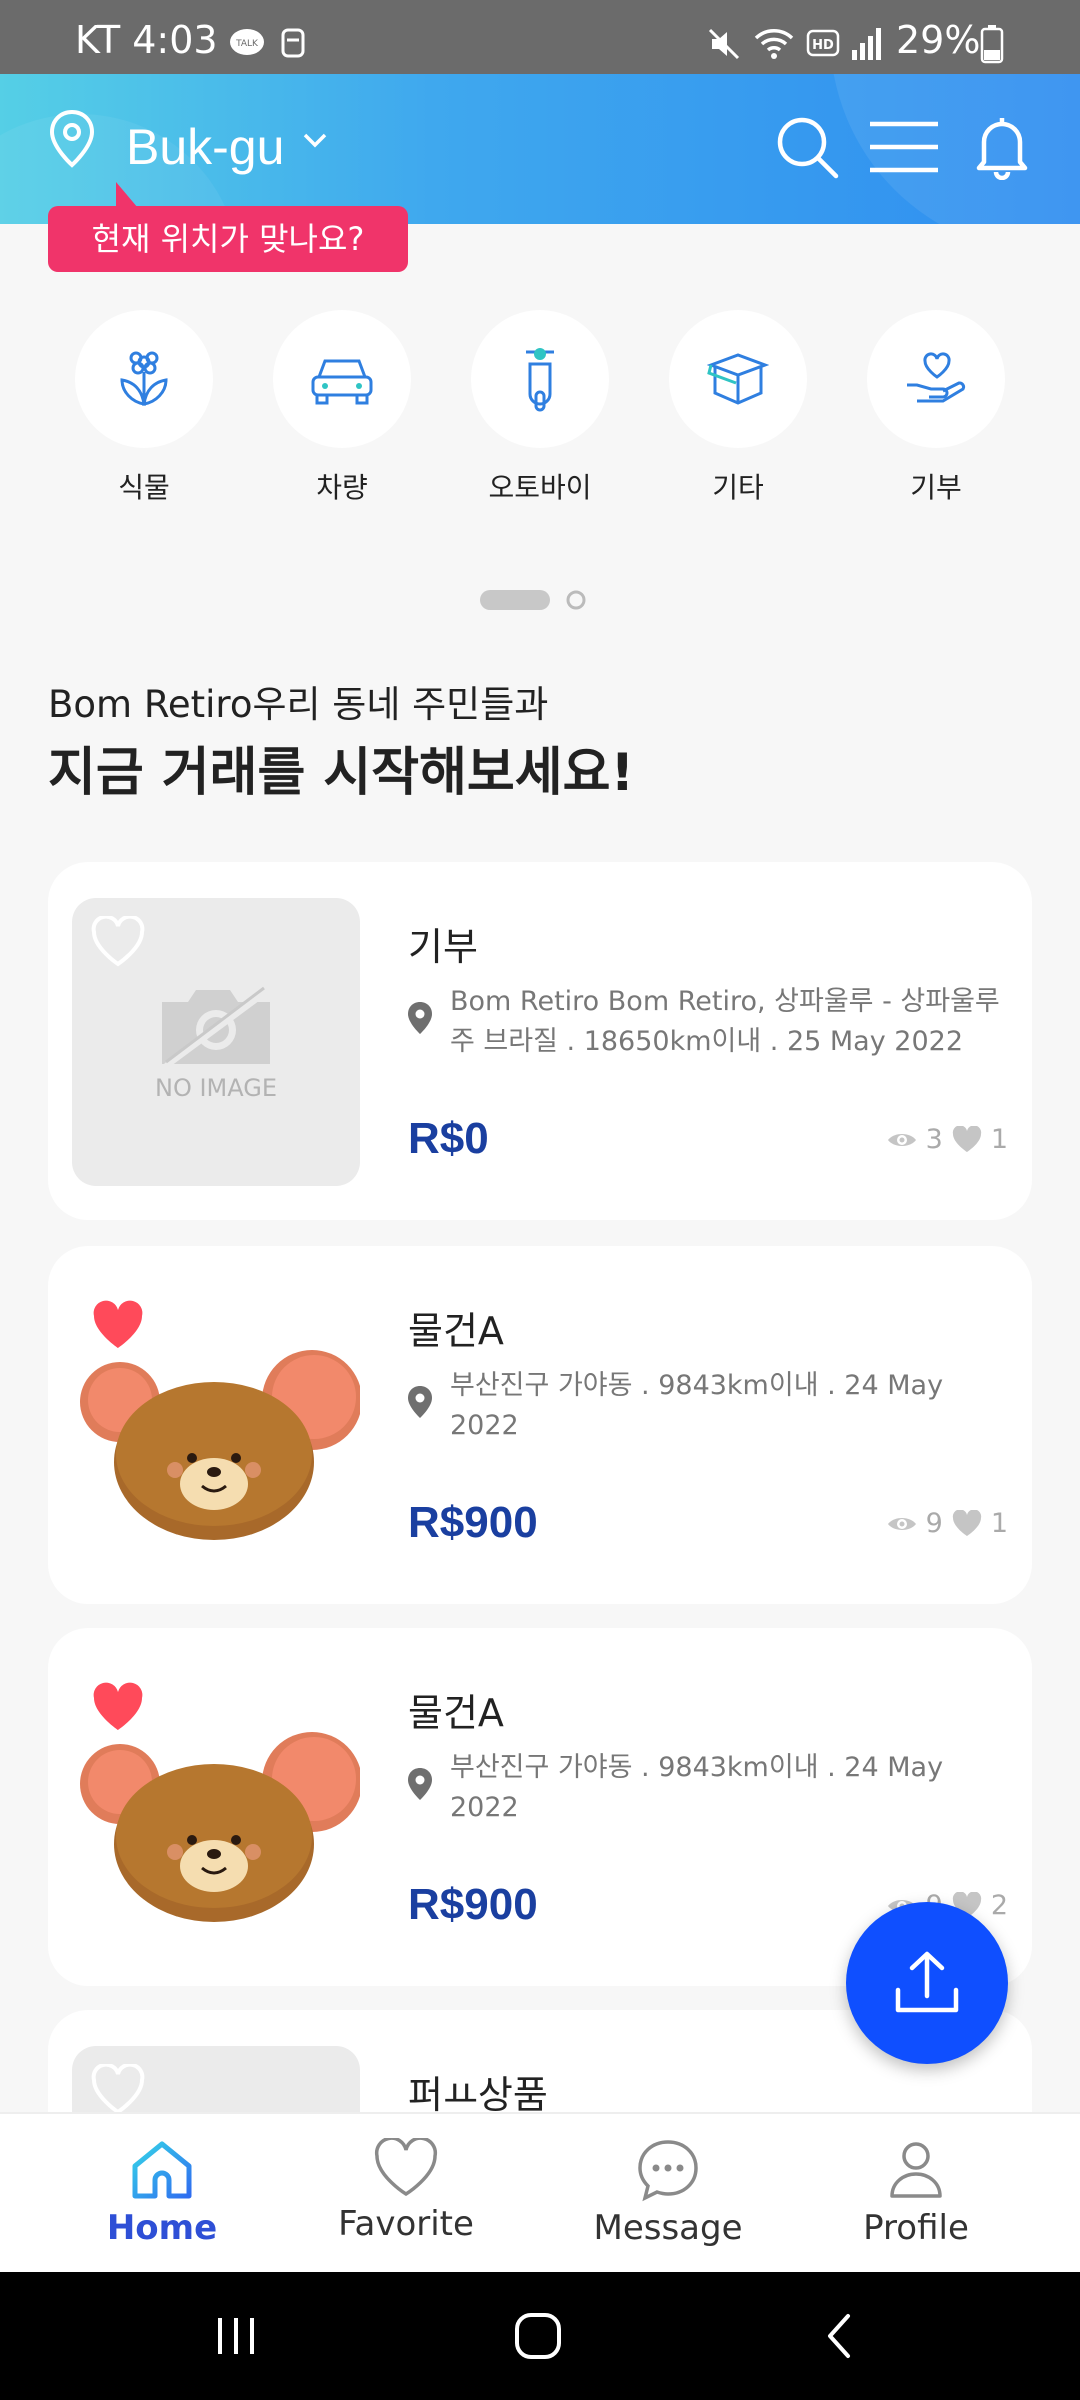 The height and width of the screenshot is (2400, 1080). I want to click on intro-title: 지금 거래를 시작해보세요!, so click(341, 773).